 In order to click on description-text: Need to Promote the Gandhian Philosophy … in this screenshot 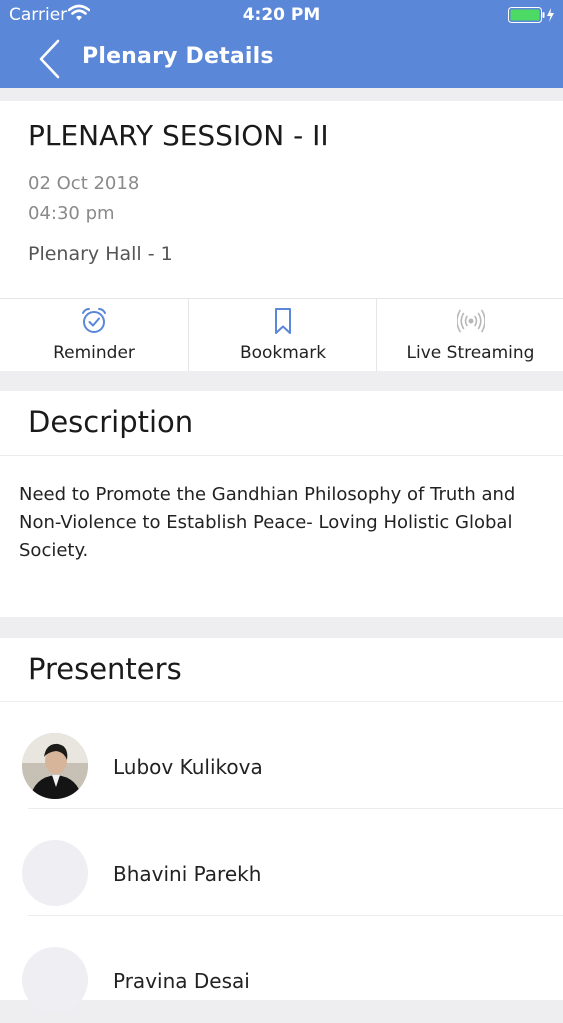, I will do `click(267, 522)`.